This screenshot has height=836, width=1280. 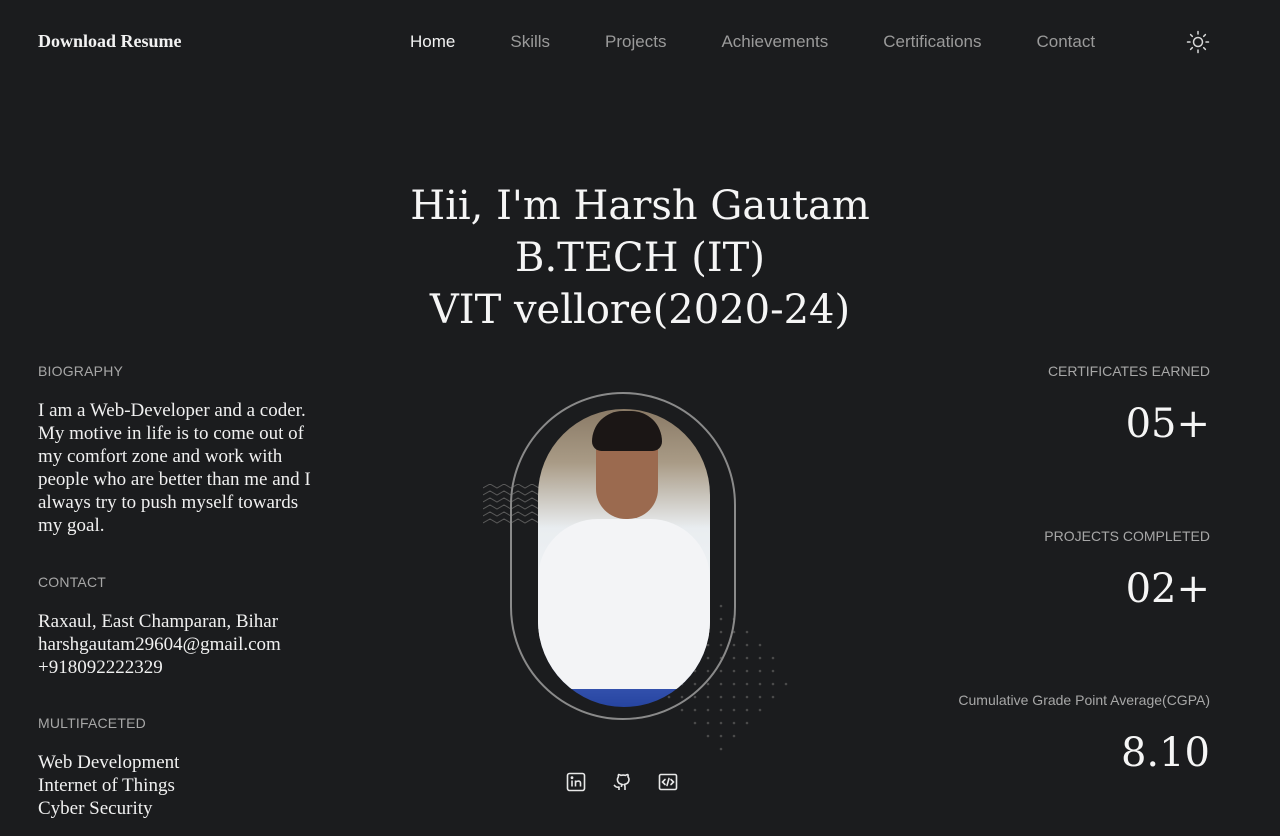 I want to click on skill-item: Internet of Things, so click(x=106, y=785).